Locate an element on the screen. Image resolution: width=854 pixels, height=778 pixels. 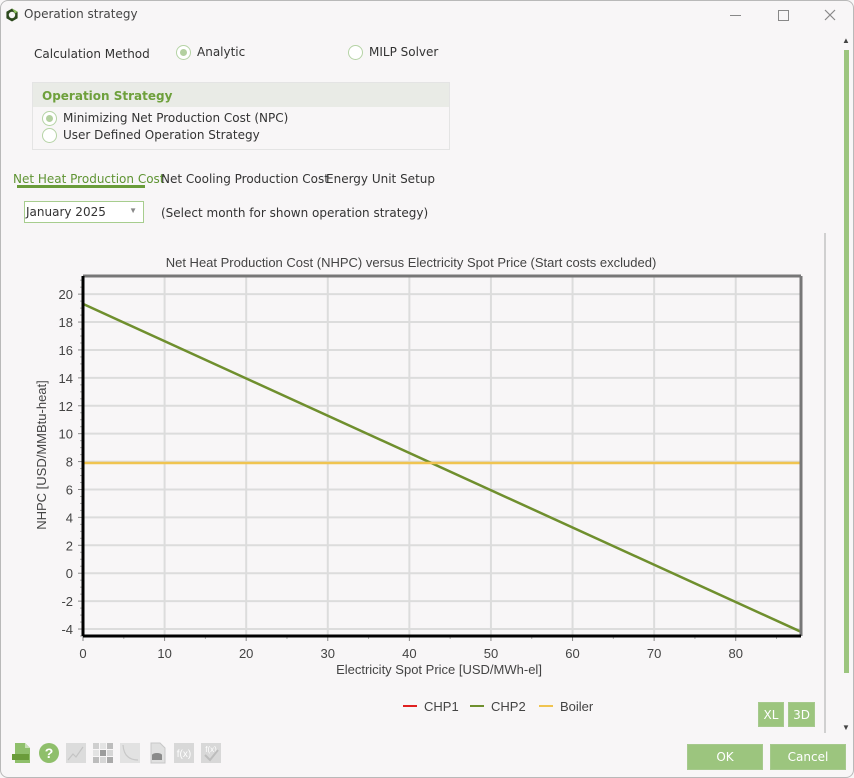
minimize-button is located at coordinates (735, 15).